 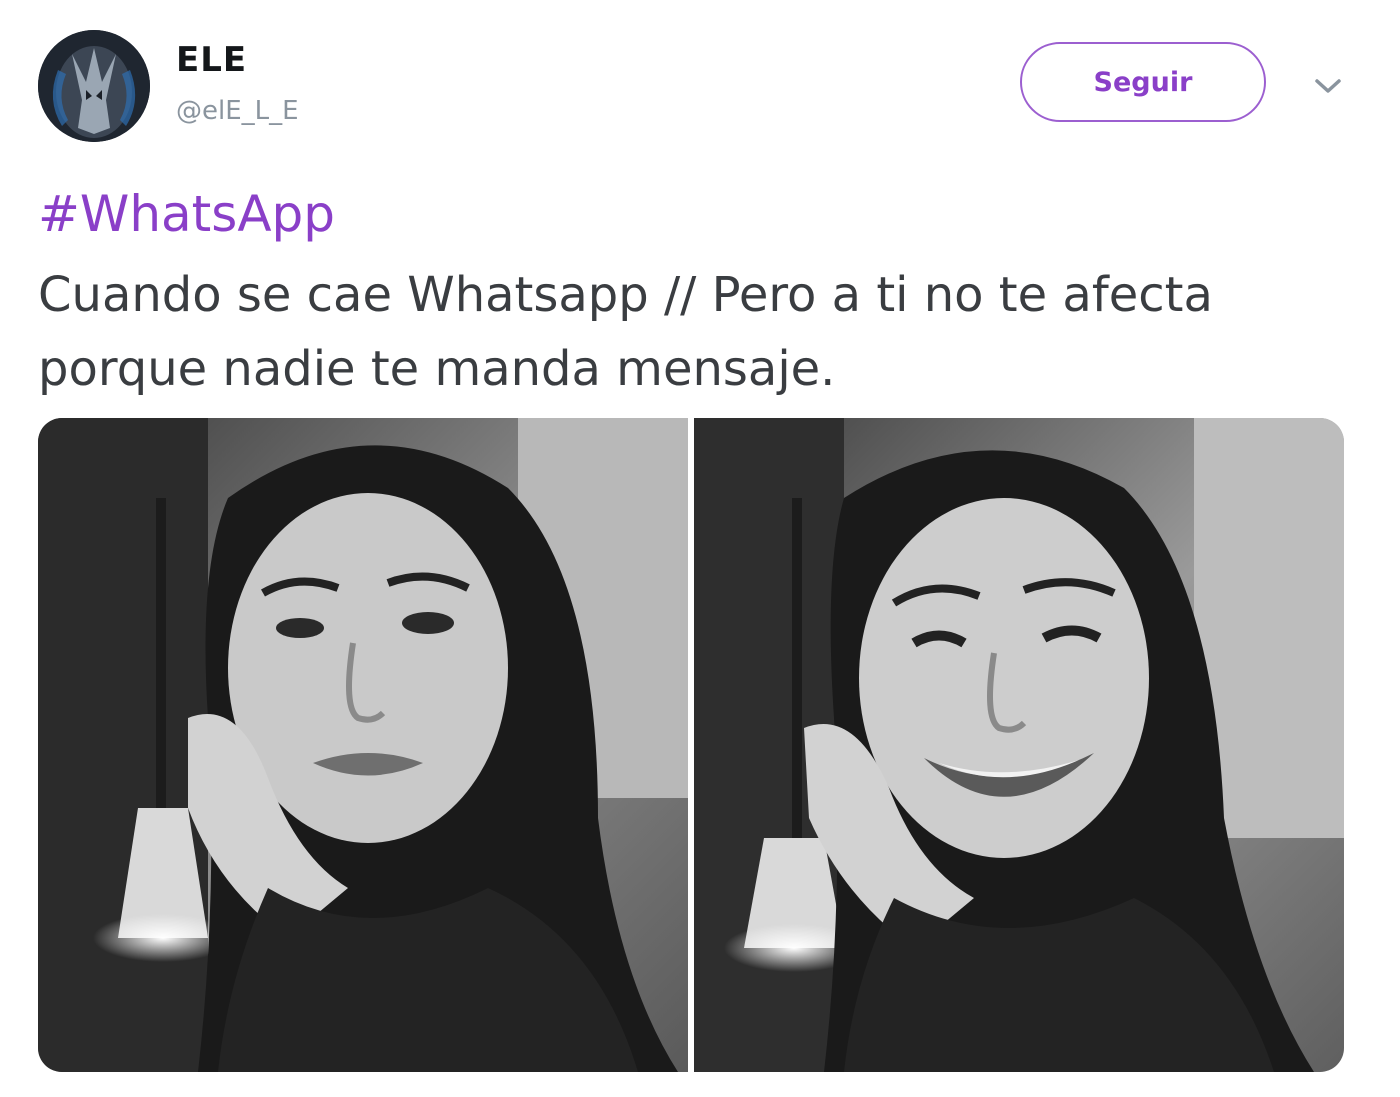 What do you see at coordinates (237, 111) in the screenshot?
I see `author-handle: @elE_L_E` at bounding box center [237, 111].